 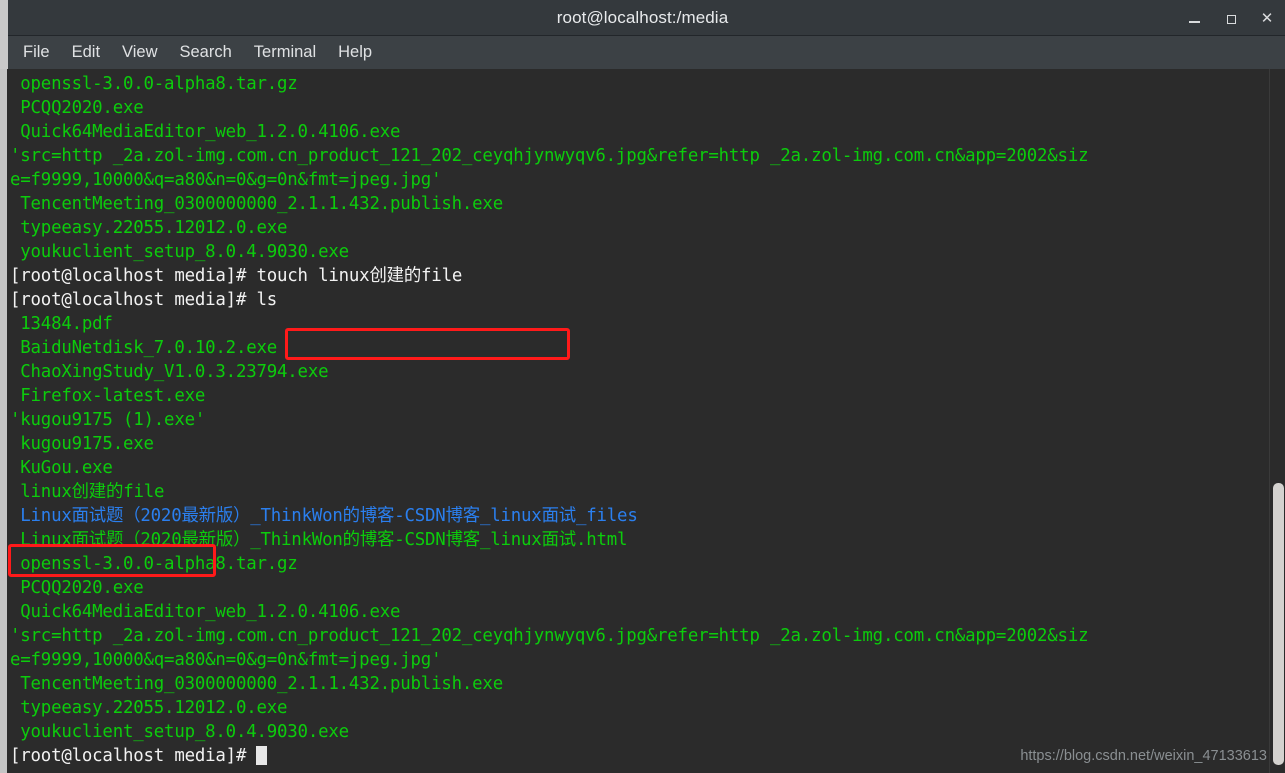 I want to click on terminal-left-rail, so click(x=3, y=421).